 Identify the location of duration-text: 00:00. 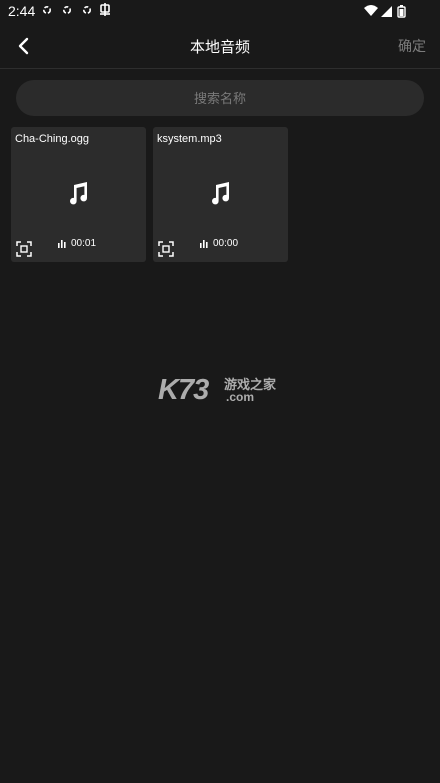
(226, 243).